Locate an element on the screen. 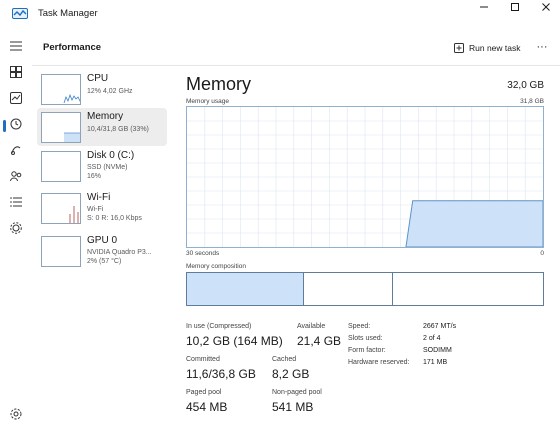 This screenshot has width=560, height=422. device-detail: 16% is located at coordinates (94, 176).